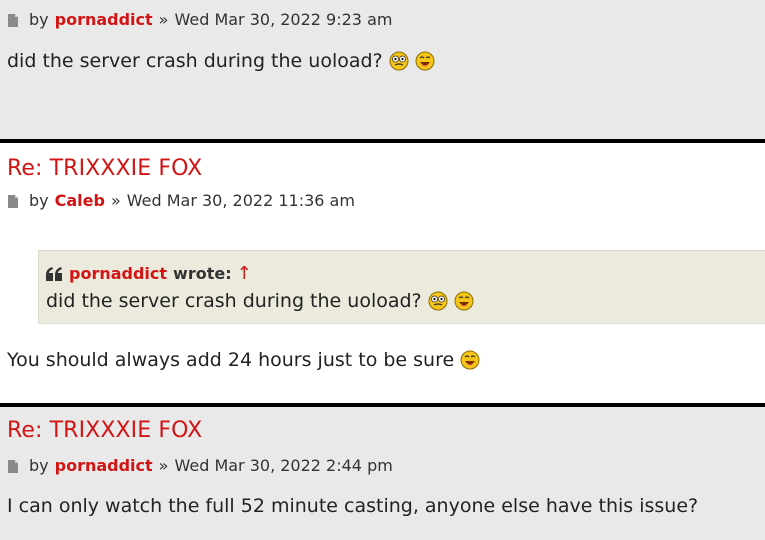  Describe the element at coordinates (283, 465) in the screenshot. I see `post-datetime: Wed Mar 30, 2022 2:44 pm` at that location.